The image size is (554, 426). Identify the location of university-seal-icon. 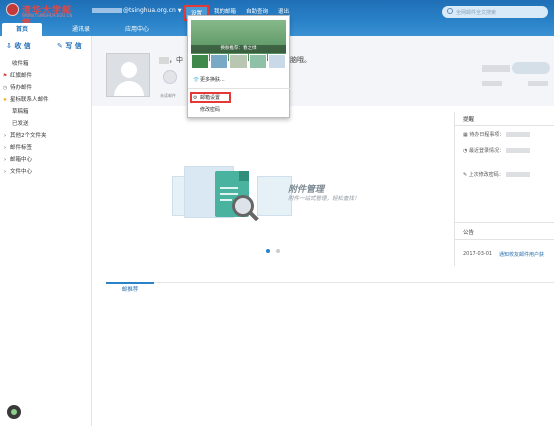
(12, 9).